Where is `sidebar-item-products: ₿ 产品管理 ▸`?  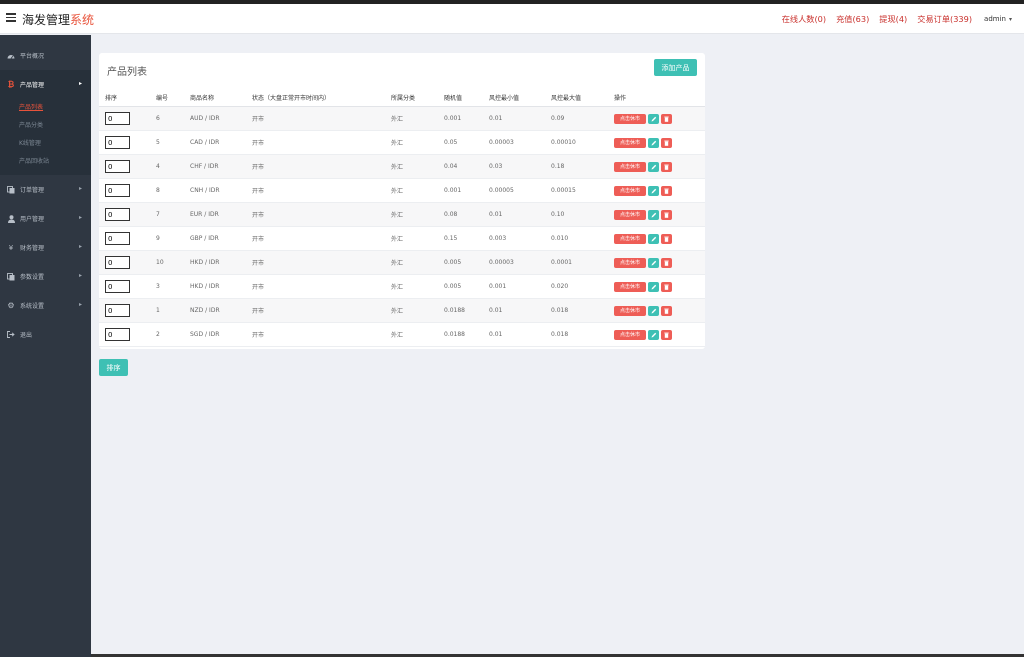 sidebar-item-products: ₿ 产品管理 ▸ is located at coordinates (45, 84).